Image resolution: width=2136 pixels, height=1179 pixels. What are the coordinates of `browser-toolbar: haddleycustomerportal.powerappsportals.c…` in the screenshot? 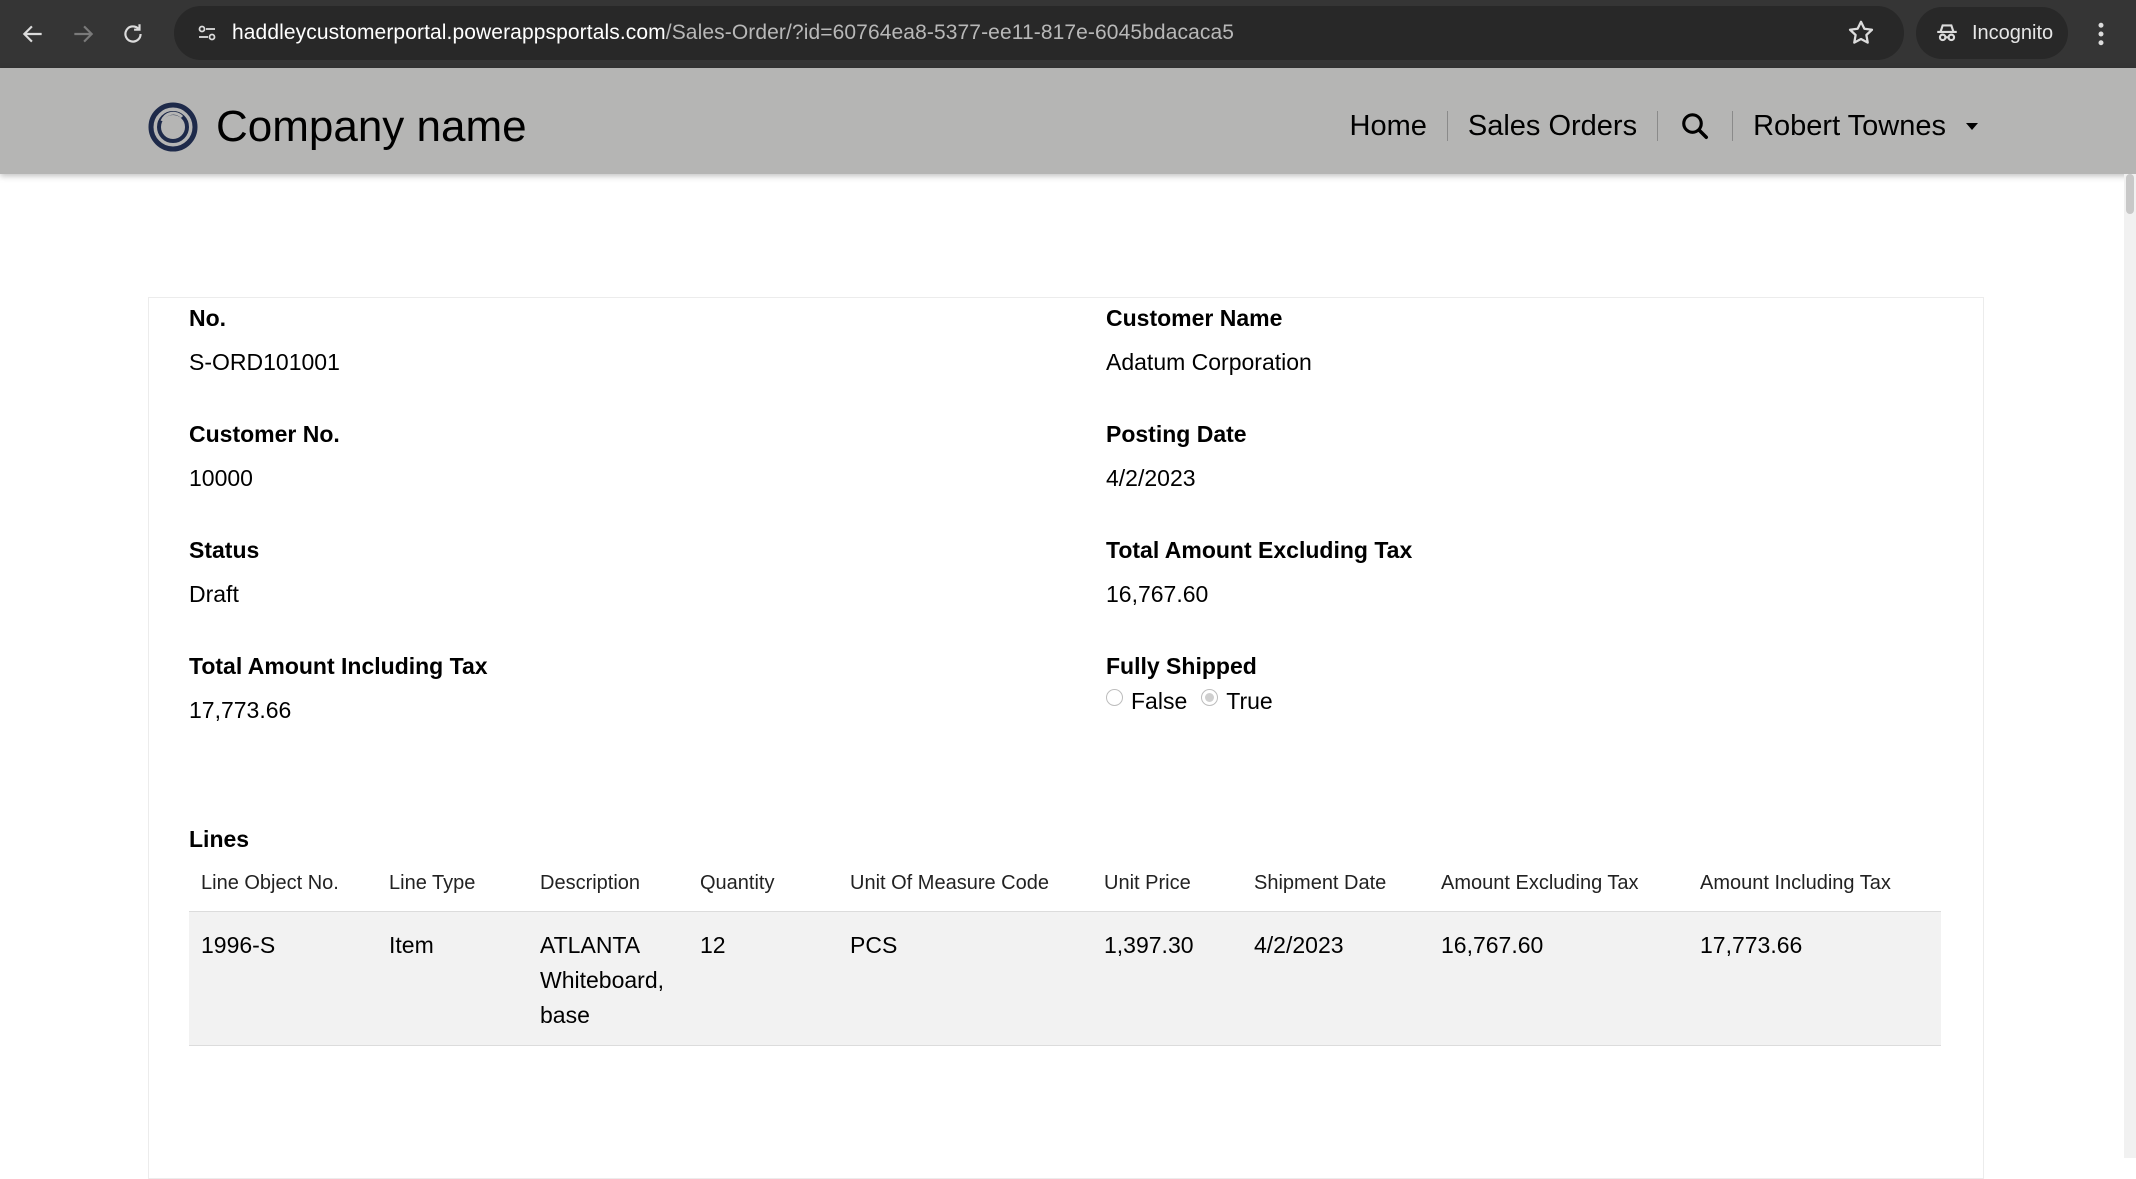 It's located at (1068, 34).